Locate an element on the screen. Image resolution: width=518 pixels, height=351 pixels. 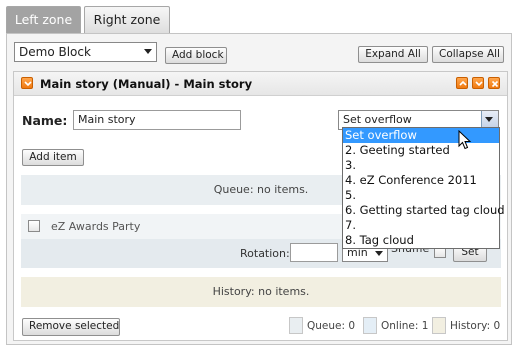
overflow-option: 4. eZ Conference 2011 is located at coordinates (421, 180).